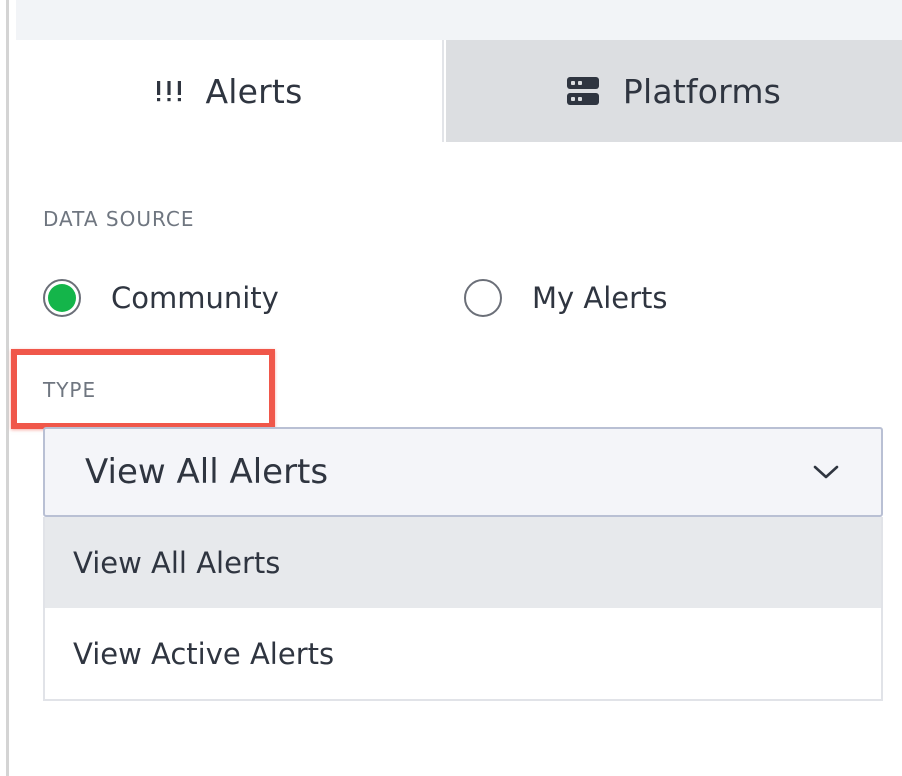 The width and height of the screenshot is (902, 776). What do you see at coordinates (463, 653) in the screenshot?
I see `dropdown-option-view-active-alerts: View Active Alerts` at bounding box center [463, 653].